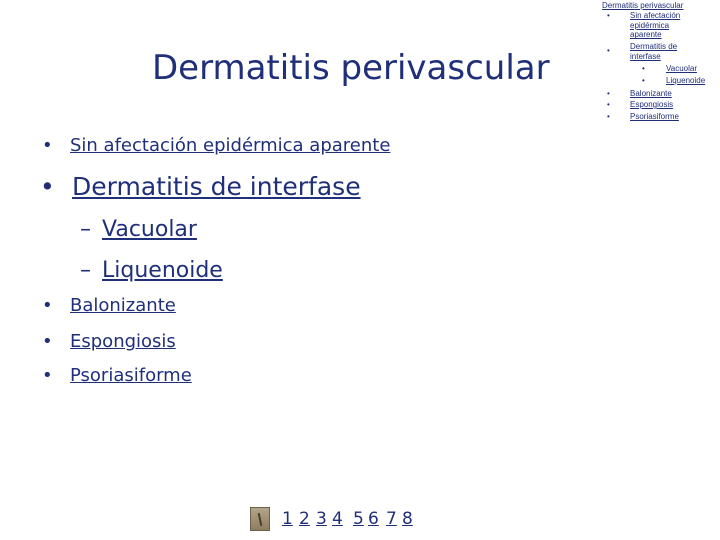 This screenshot has height=540, width=720. What do you see at coordinates (358, 519) in the screenshot?
I see `page-link-5: 5` at bounding box center [358, 519].